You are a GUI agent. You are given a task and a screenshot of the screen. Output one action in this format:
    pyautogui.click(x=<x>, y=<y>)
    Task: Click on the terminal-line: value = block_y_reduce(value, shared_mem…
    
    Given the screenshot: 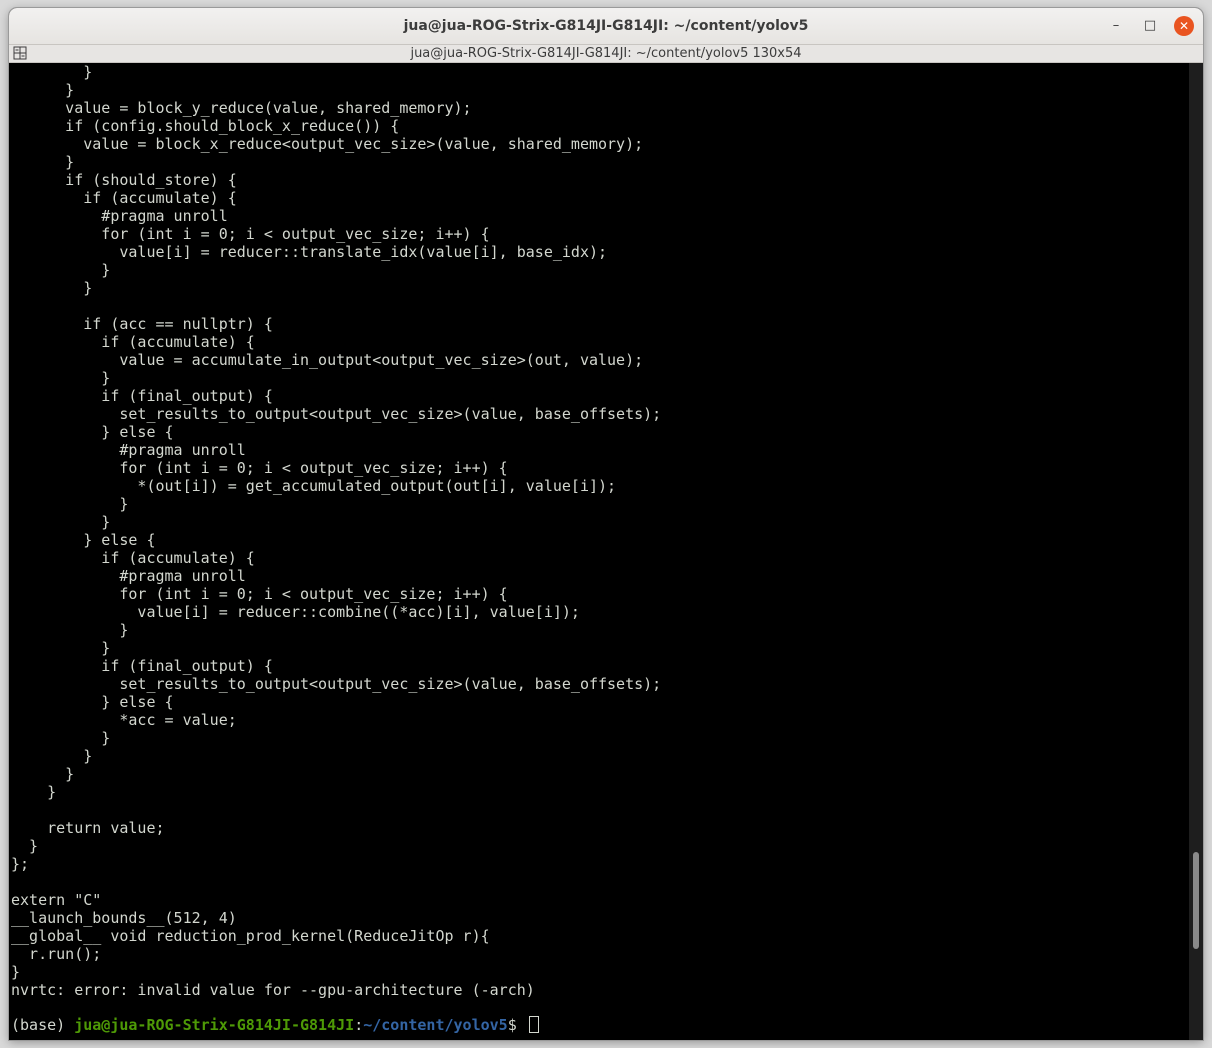 What is the action you would take?
    pyautogui.click(x=241, y=108)
    